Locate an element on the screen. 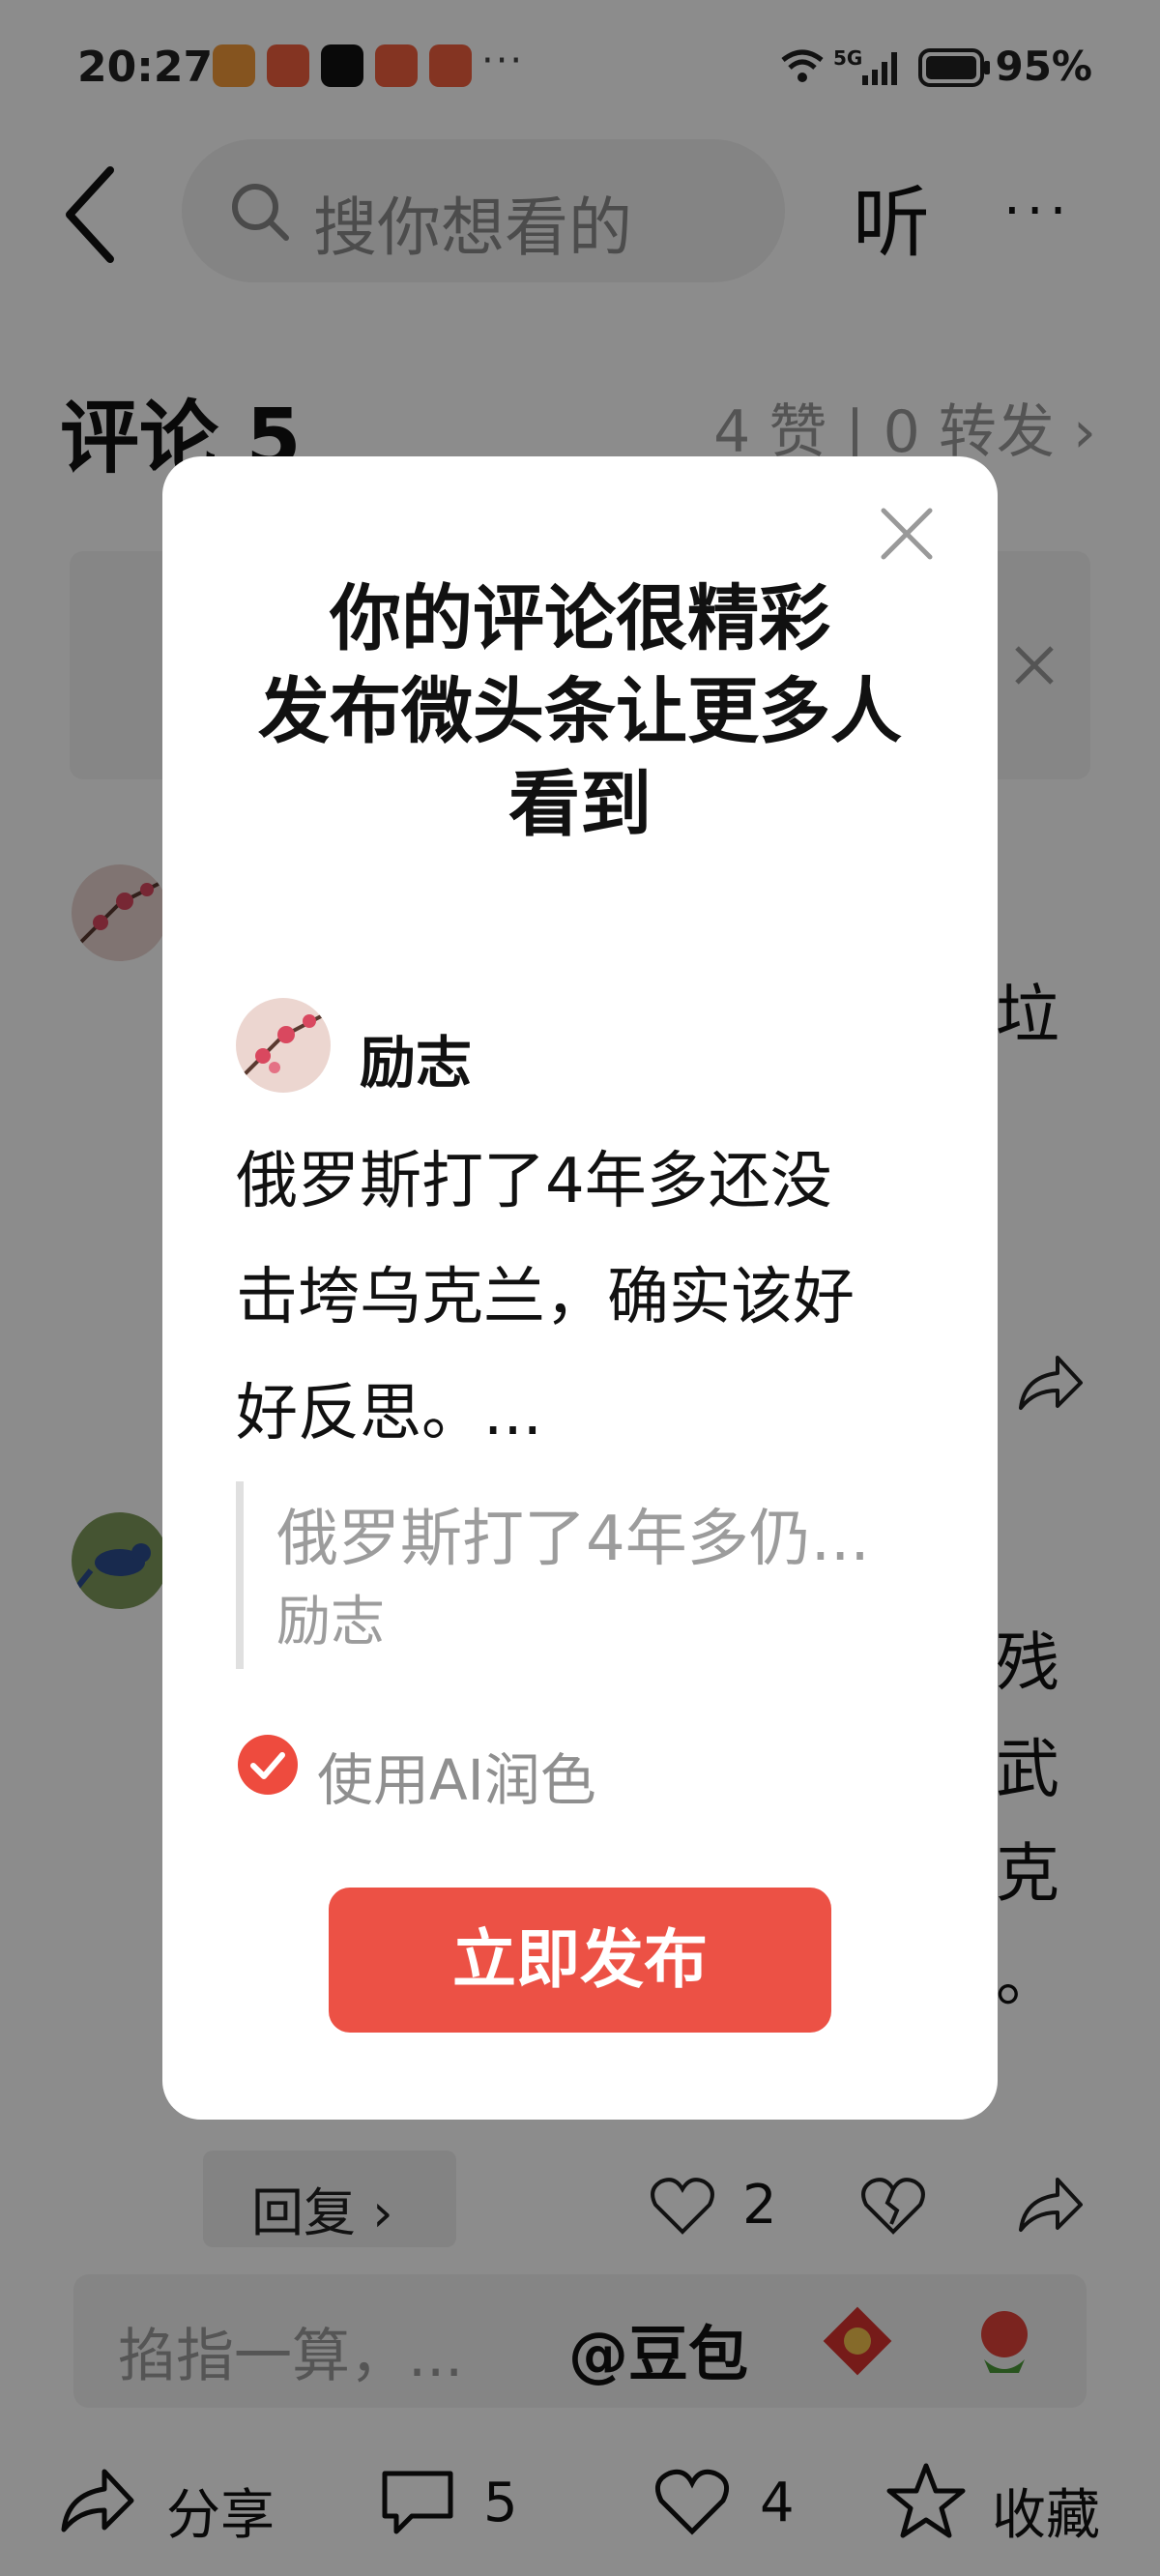 This screenshot has width=1160, height=2576. dialog-title-line-1: 你的评论很精彩 is located at coordinates (580, 618).